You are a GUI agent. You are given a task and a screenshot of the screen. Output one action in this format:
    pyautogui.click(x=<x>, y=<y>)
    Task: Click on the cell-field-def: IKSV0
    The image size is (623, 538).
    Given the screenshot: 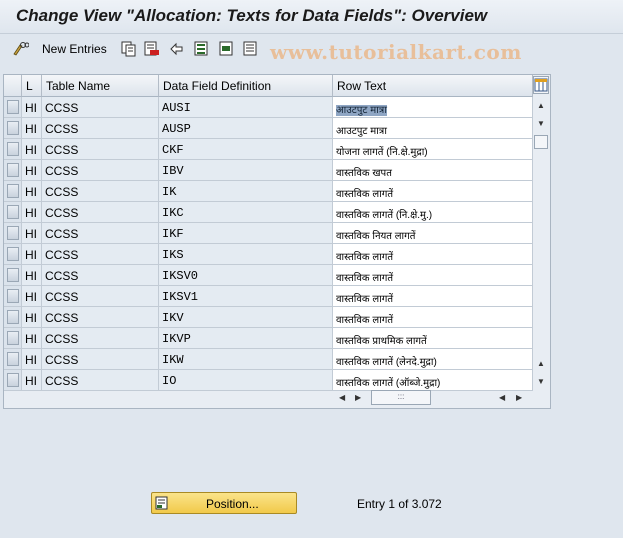 What is the action you would take?
    pyautogui.click(x=246, y=275)
    